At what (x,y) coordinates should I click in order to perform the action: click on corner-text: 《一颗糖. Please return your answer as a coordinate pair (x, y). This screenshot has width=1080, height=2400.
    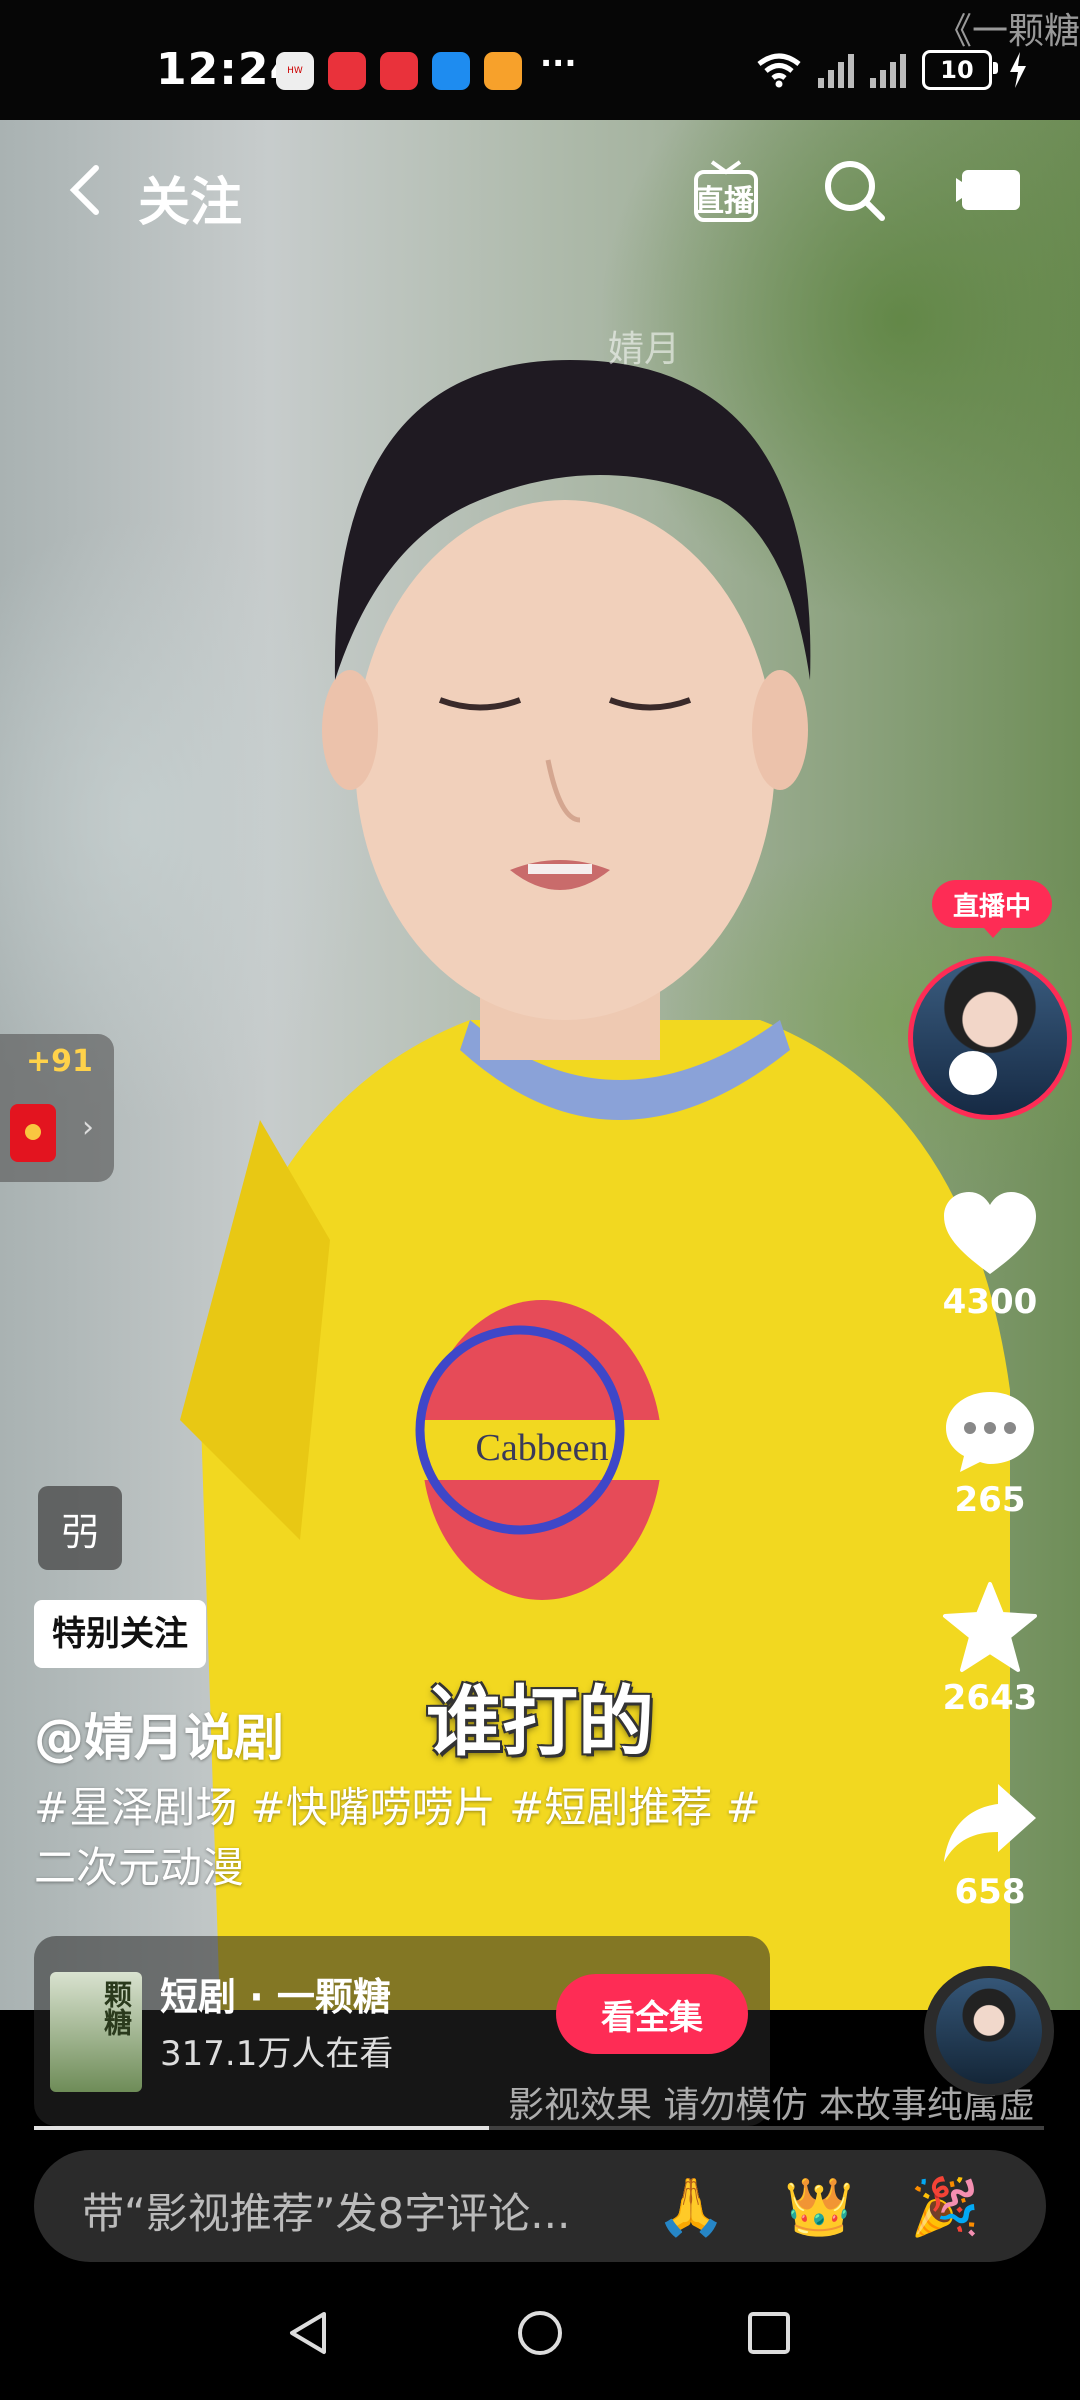
    Looking at the image, I should click on (1007, 31).